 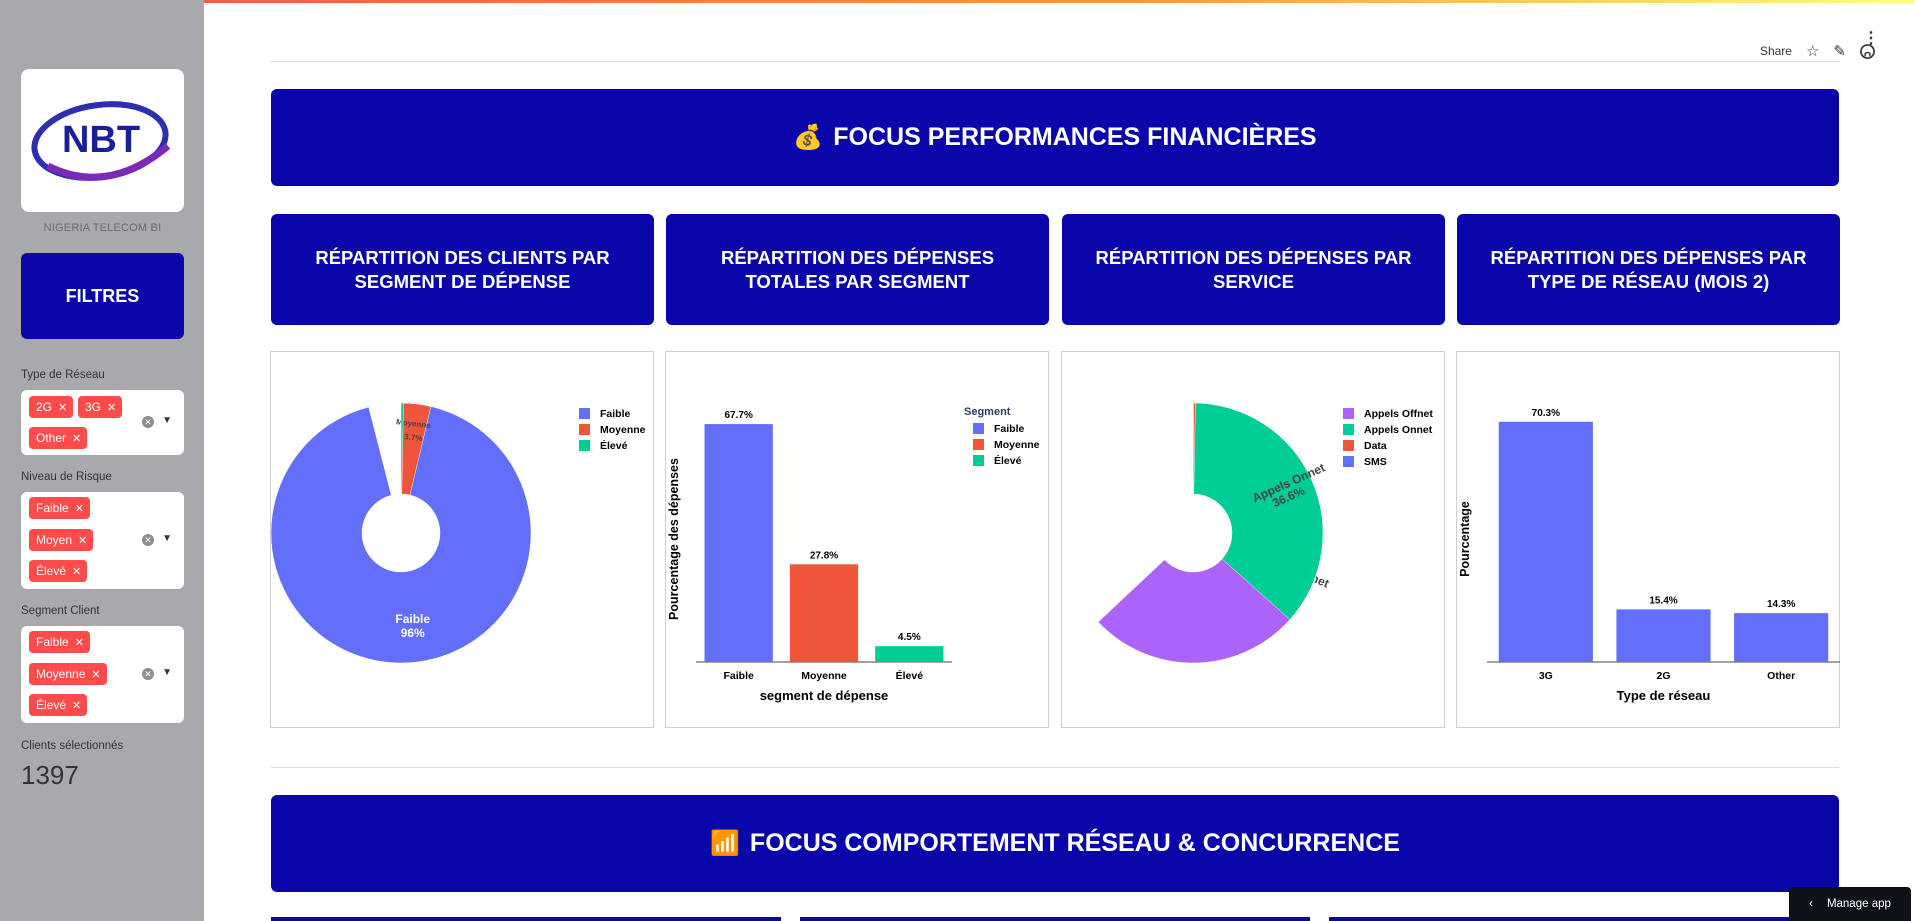 What do you see at coordinates (1398, 414) in the screenshot?
I see `legend-label: Appels Offnet` at bounding box center [1398, 414].